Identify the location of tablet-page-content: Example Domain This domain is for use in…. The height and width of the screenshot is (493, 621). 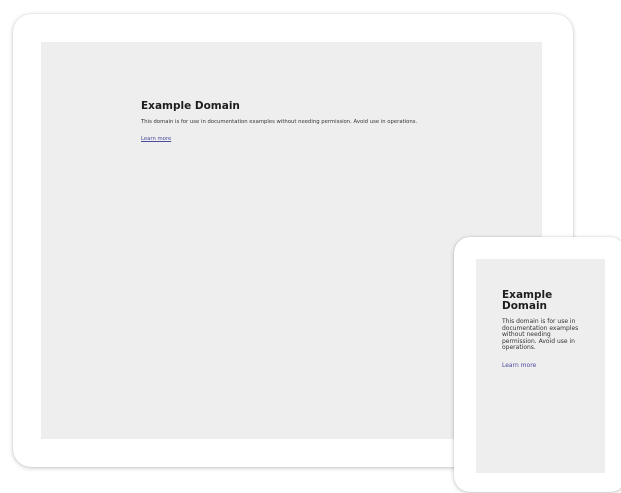
(292, 122).